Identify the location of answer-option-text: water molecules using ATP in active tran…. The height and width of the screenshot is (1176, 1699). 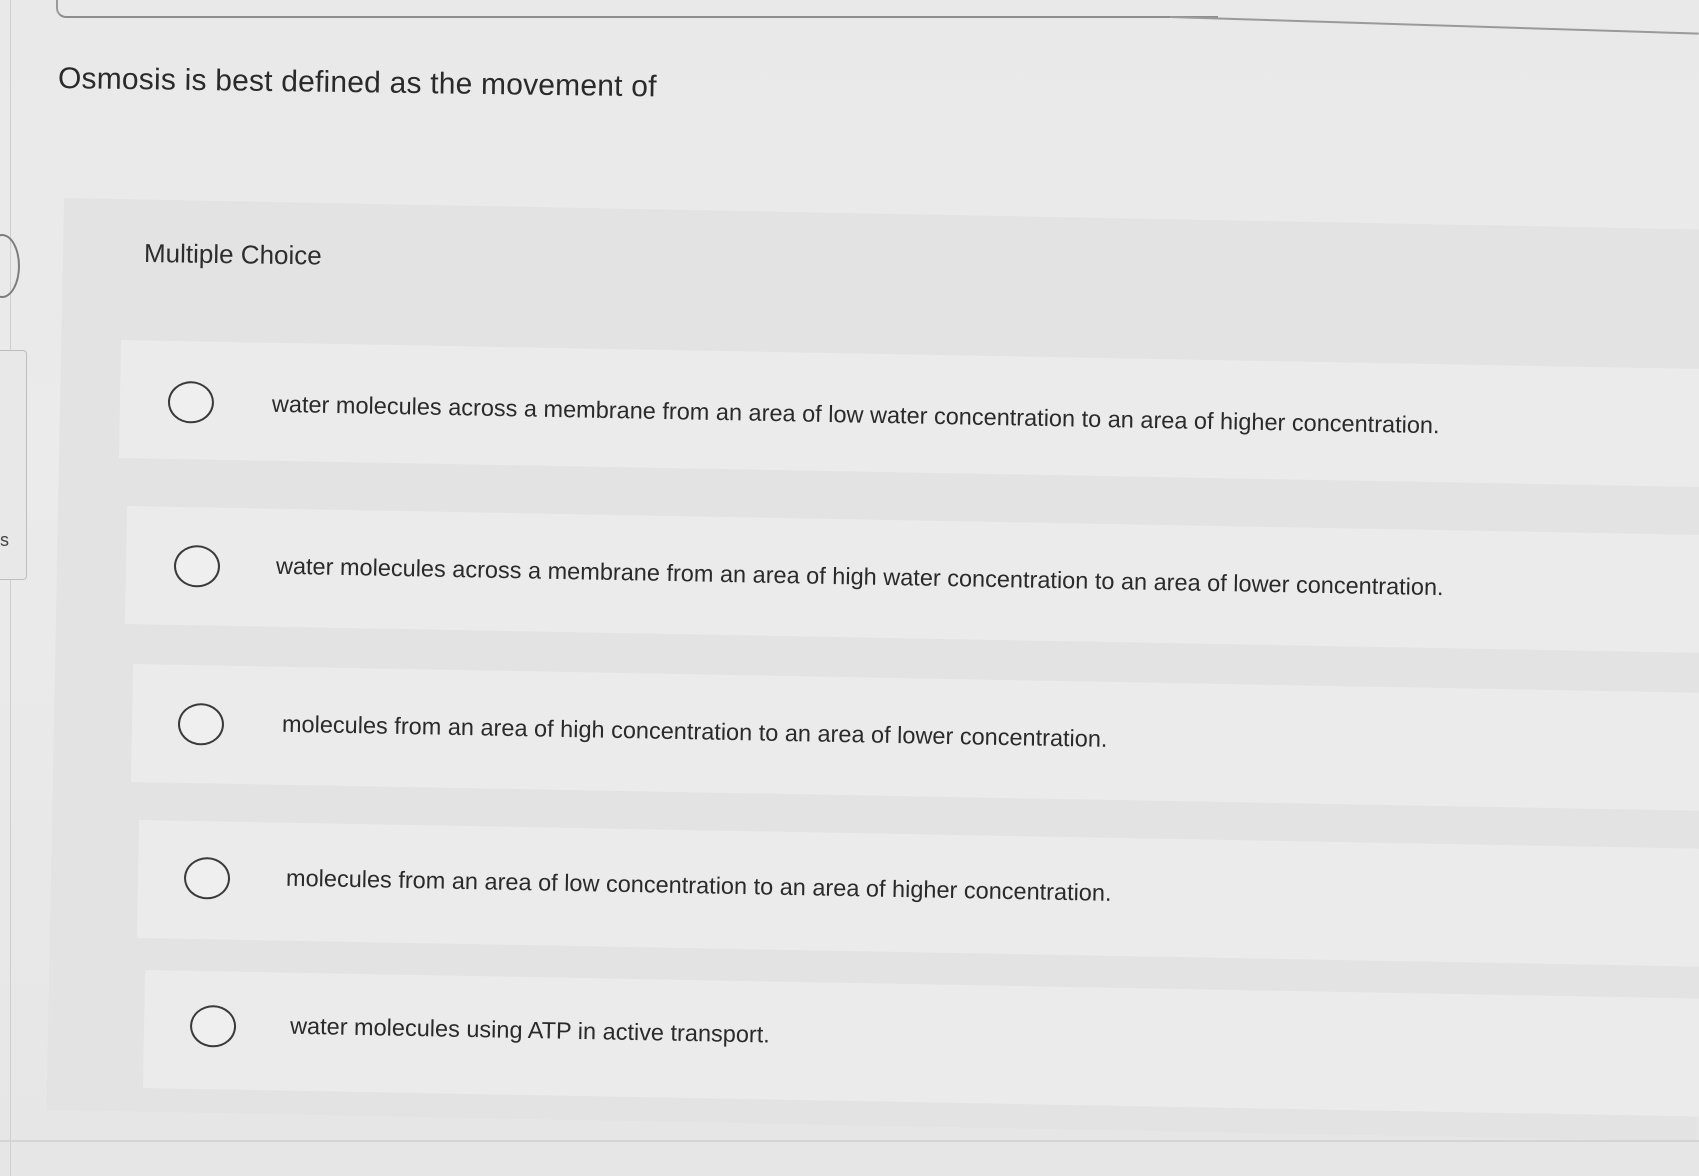
(530, 1030).